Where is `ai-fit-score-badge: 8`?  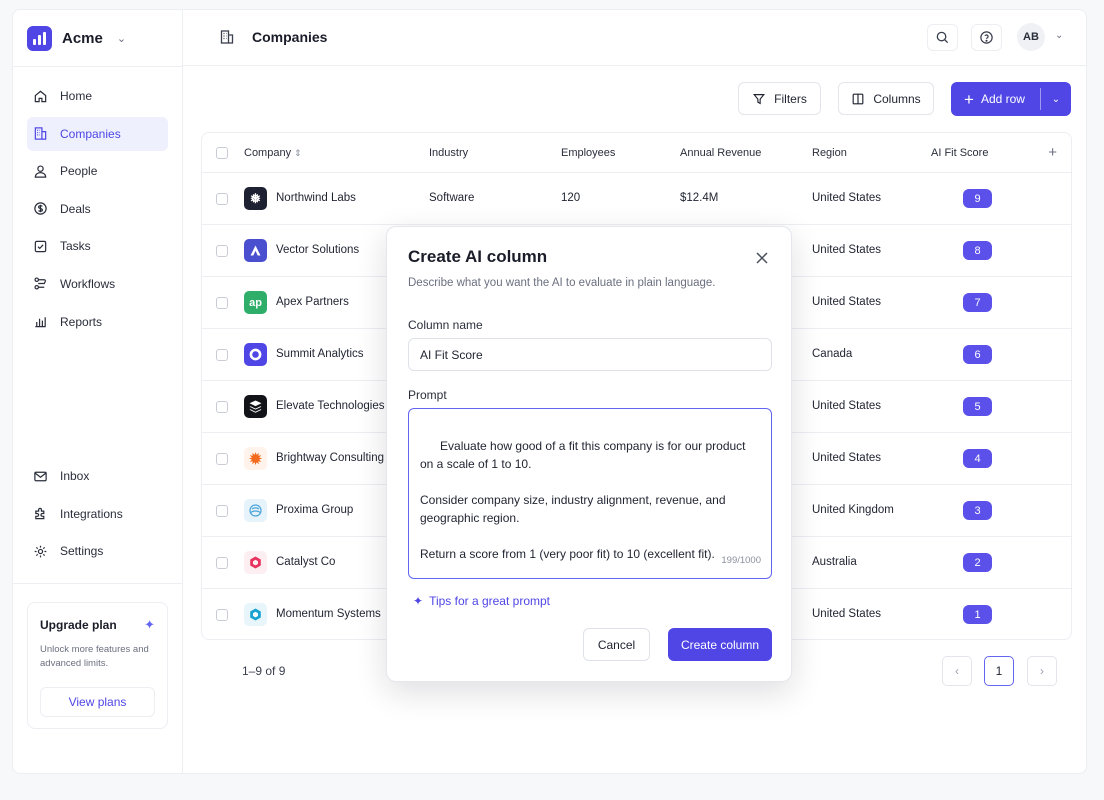
ai-fit-score-badge: 8 is located at coordinates (977, 250).